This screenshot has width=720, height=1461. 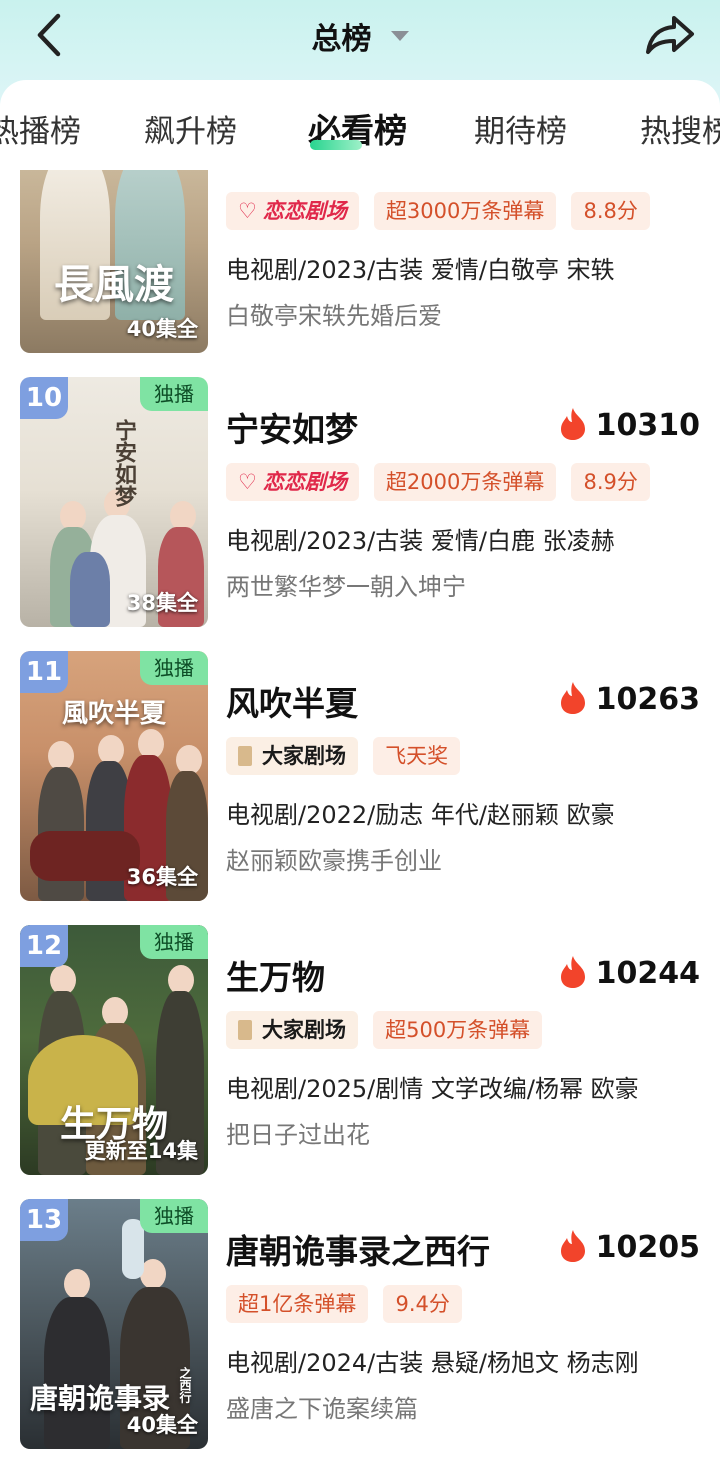 I want to click on tag-row: ♡ 恋恋剧场 超3000万条弹幕 8.8分, so click(x=443, y=211).